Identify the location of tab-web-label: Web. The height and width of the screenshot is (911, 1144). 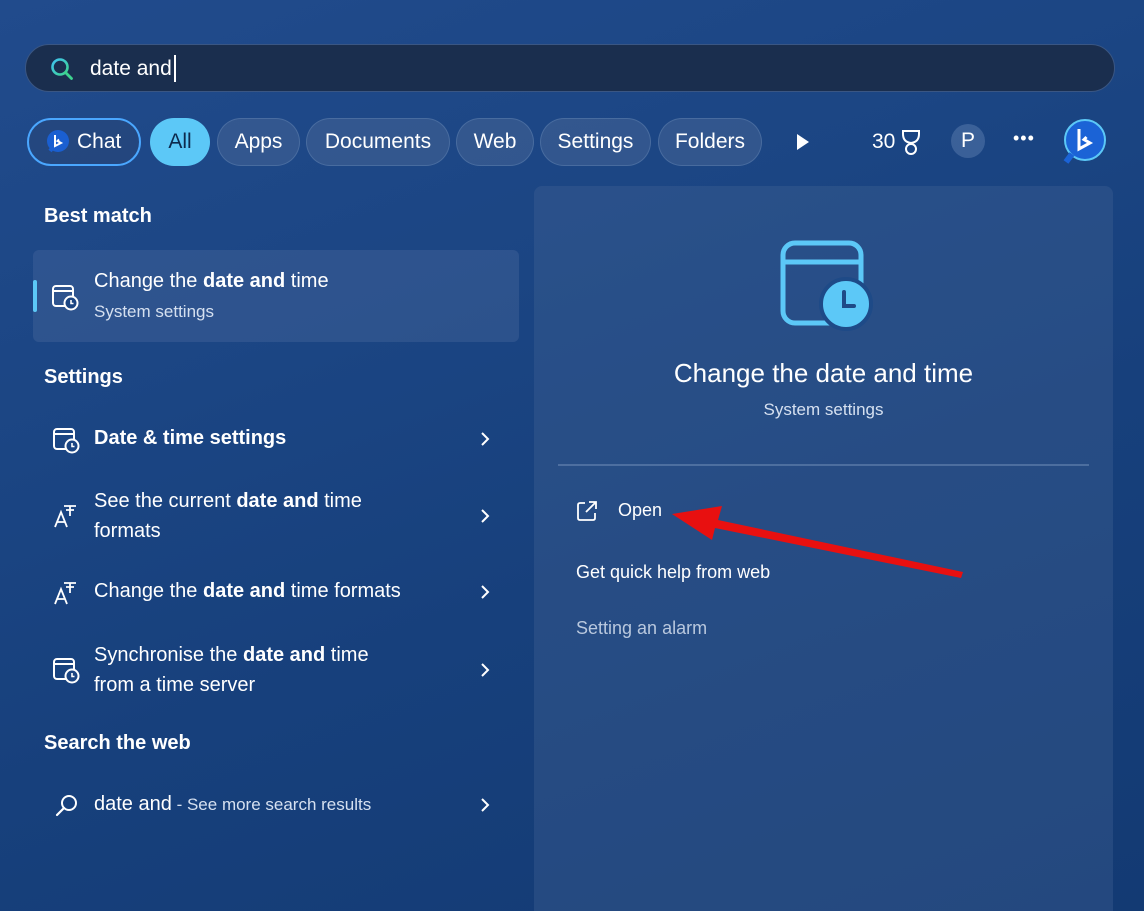
(495, 141).